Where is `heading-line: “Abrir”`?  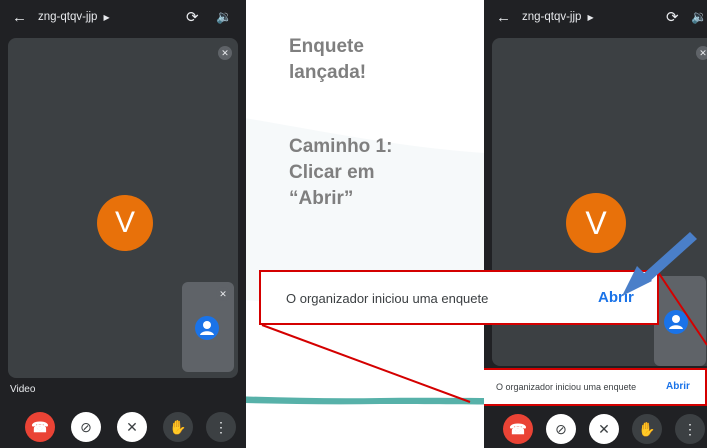 heading-line: “Abrir” is located at coordinates (321, 198).